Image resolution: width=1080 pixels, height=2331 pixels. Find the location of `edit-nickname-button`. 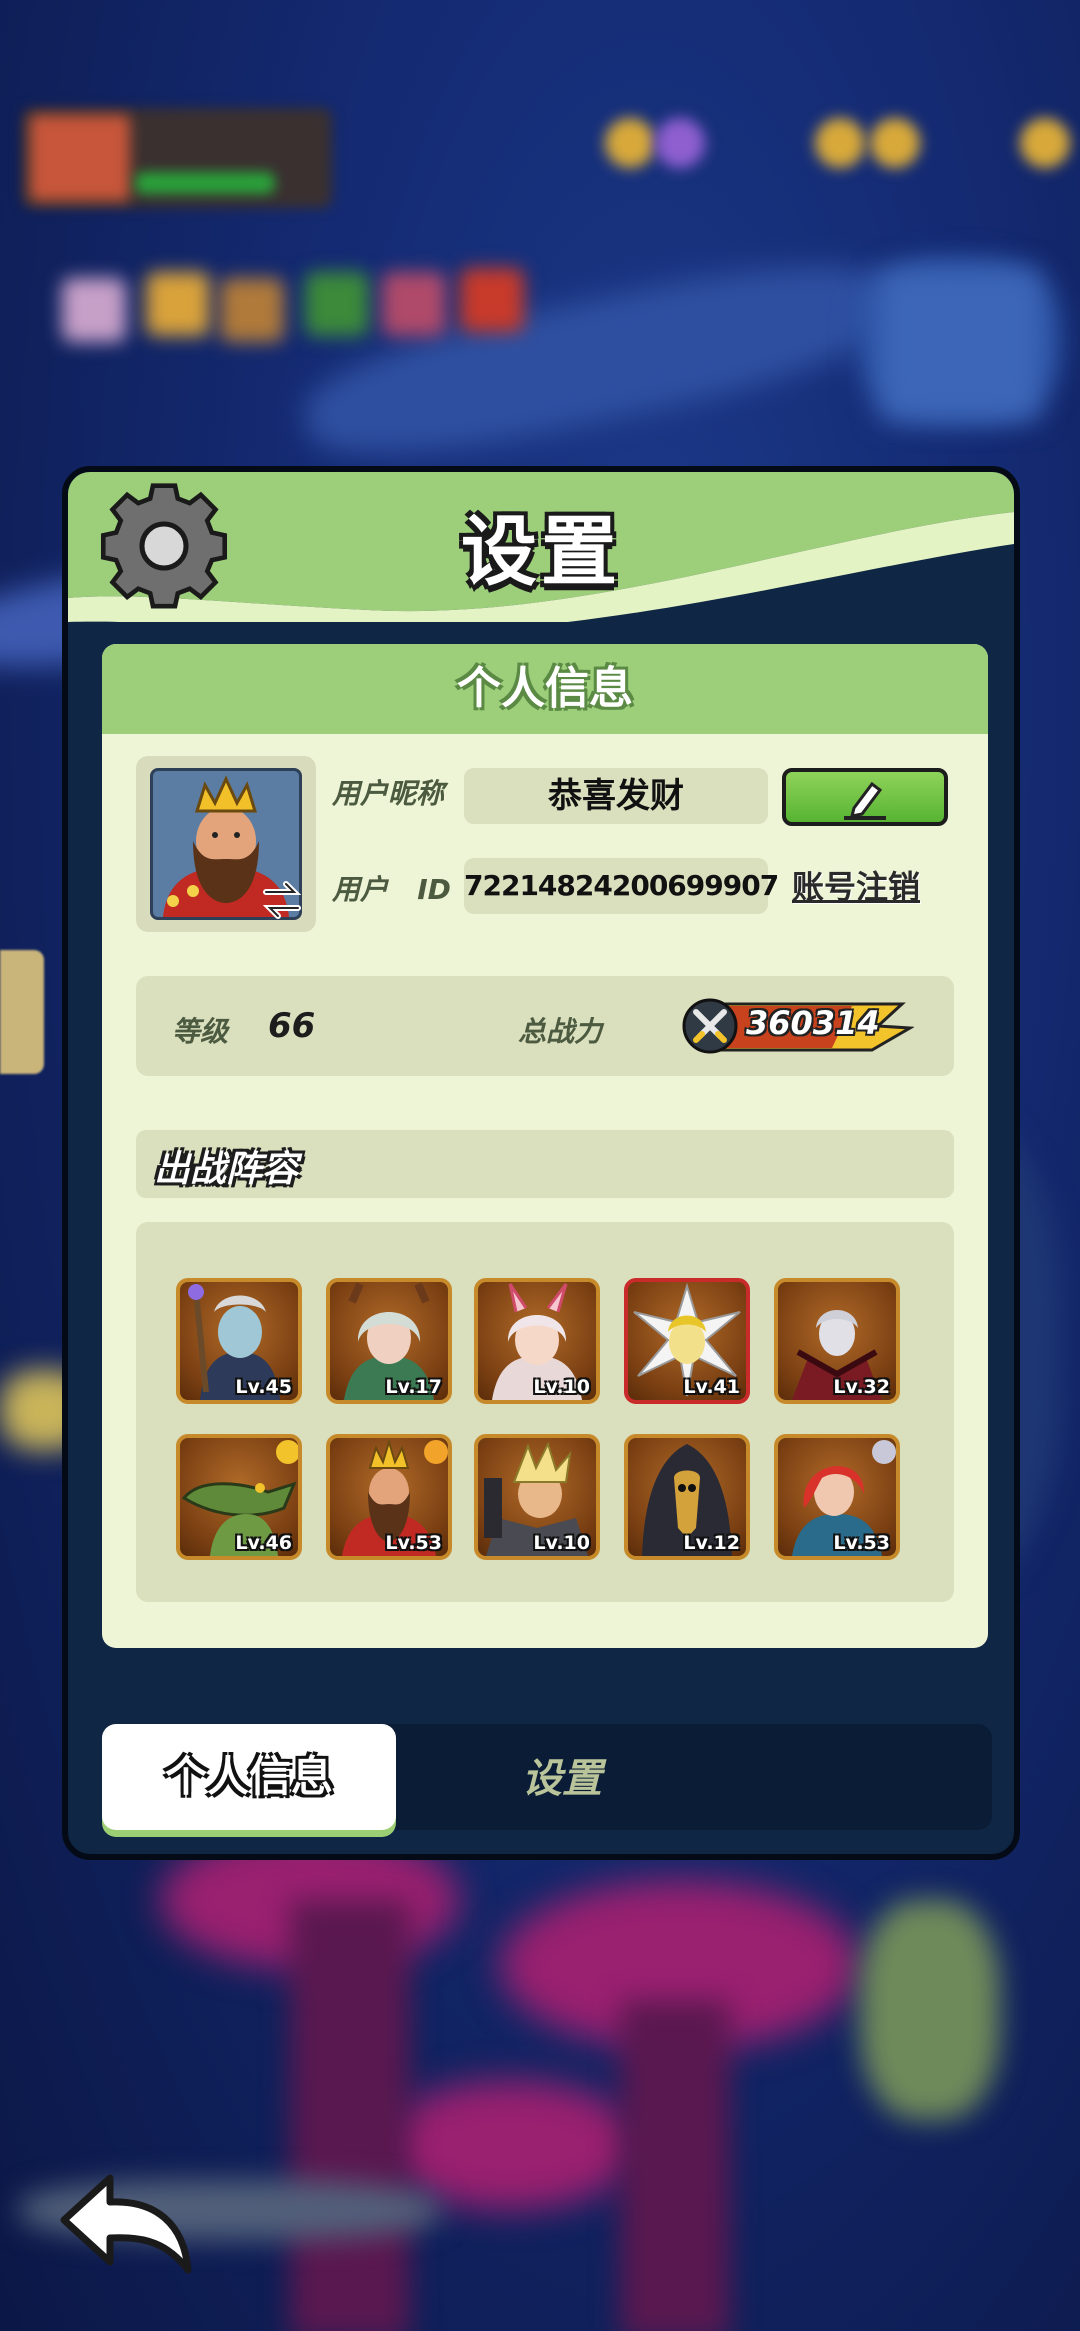

edit-nickname-button is located at coordinates (865, 797).